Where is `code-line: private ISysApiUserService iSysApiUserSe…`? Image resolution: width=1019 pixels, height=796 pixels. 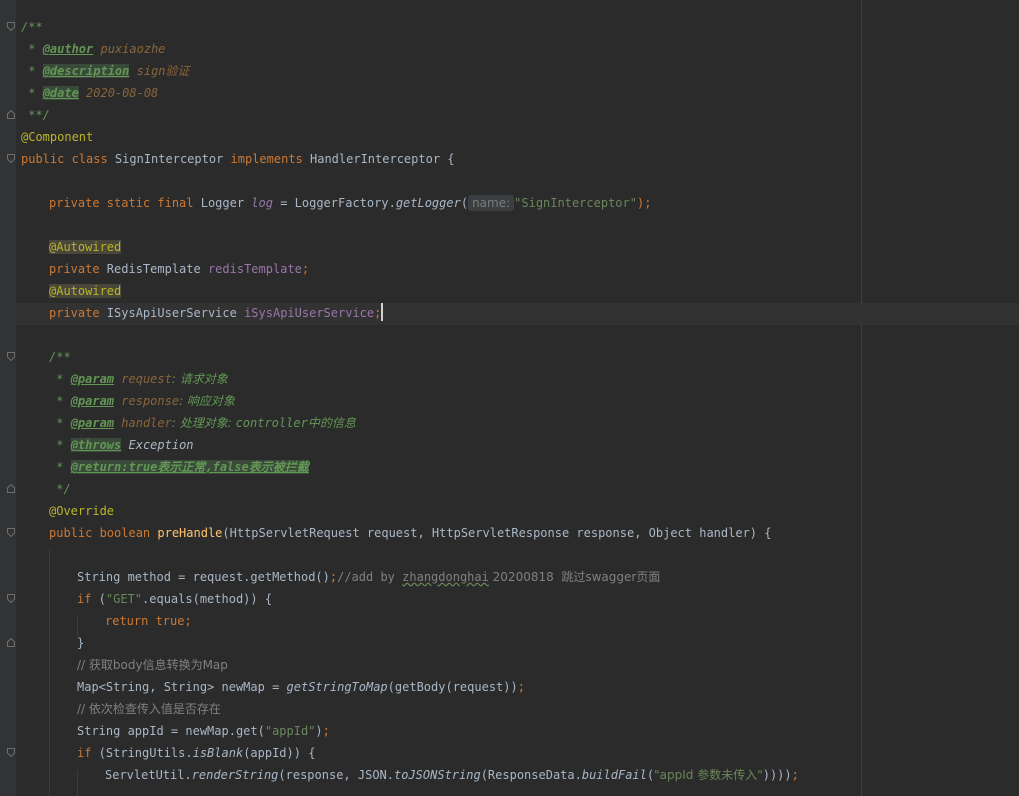
code-line: private ISysApiUserService iSysApiUserSe… is located at coordinates (216, 313).